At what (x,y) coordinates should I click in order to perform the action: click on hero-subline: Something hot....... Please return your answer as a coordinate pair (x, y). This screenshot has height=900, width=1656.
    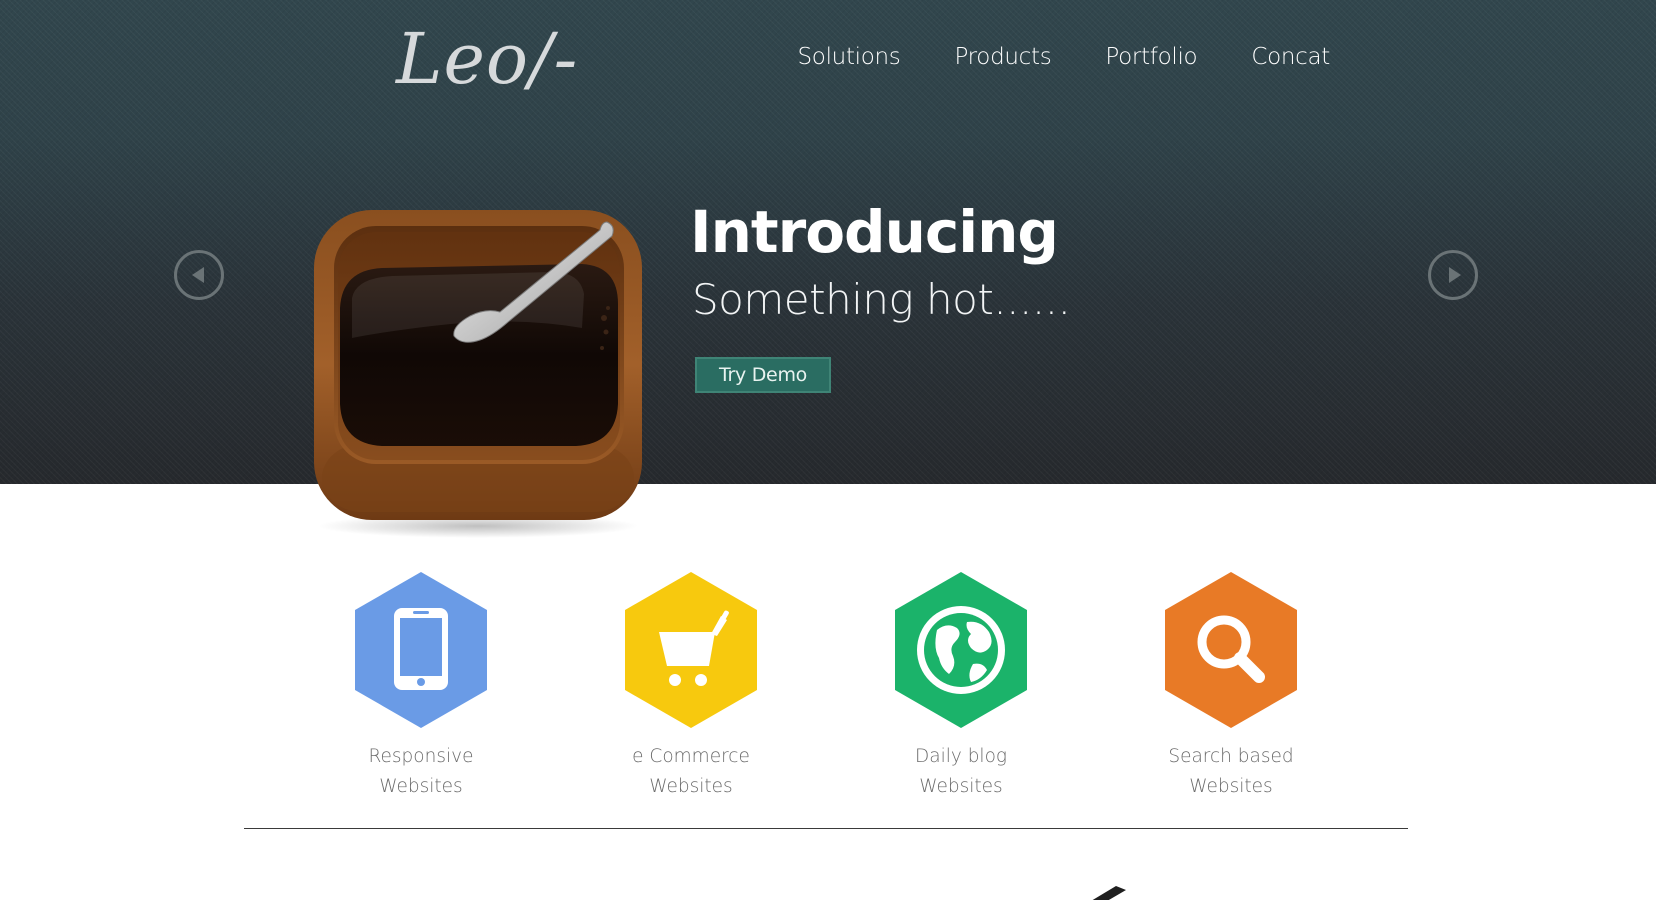
    Looking at the image, I should click on (881, 299).